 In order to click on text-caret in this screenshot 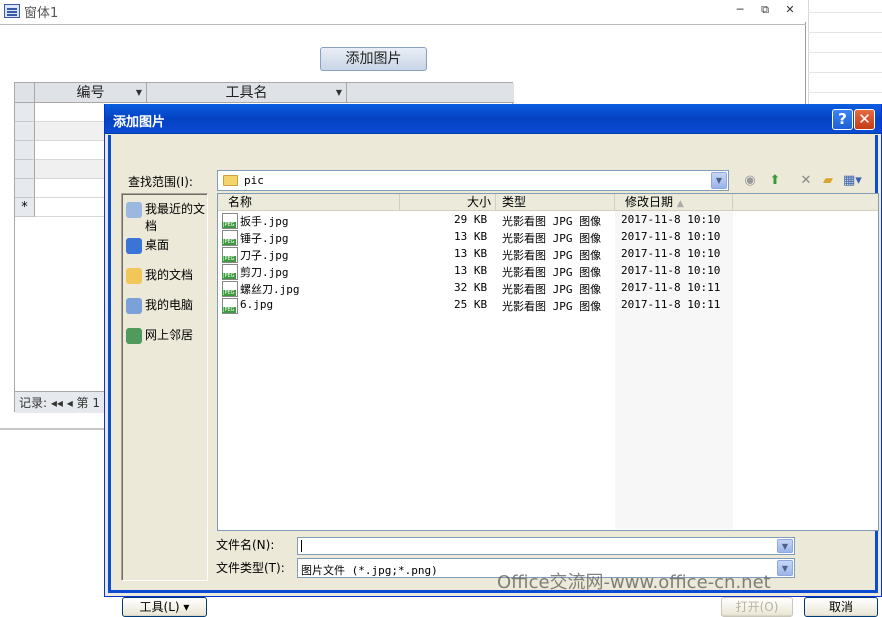, I will do `click(301, 546)`.